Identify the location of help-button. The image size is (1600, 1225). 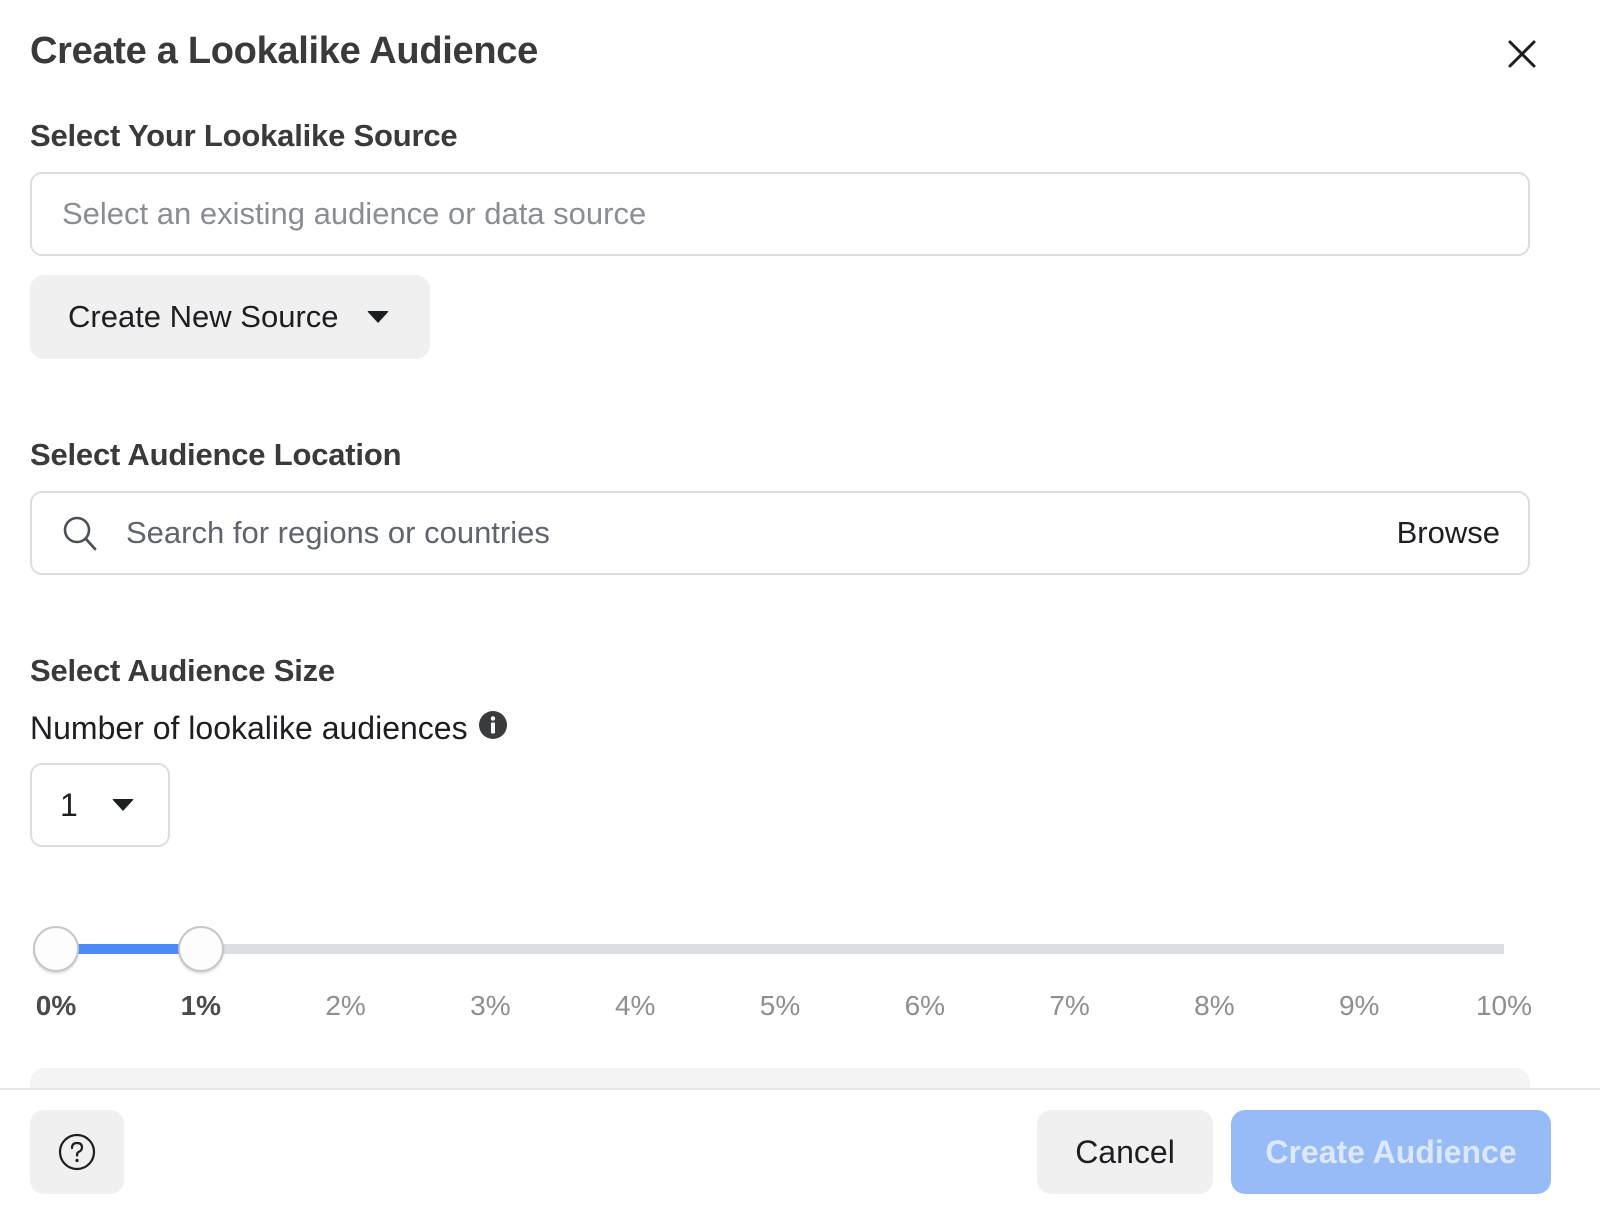
(77, 1152).